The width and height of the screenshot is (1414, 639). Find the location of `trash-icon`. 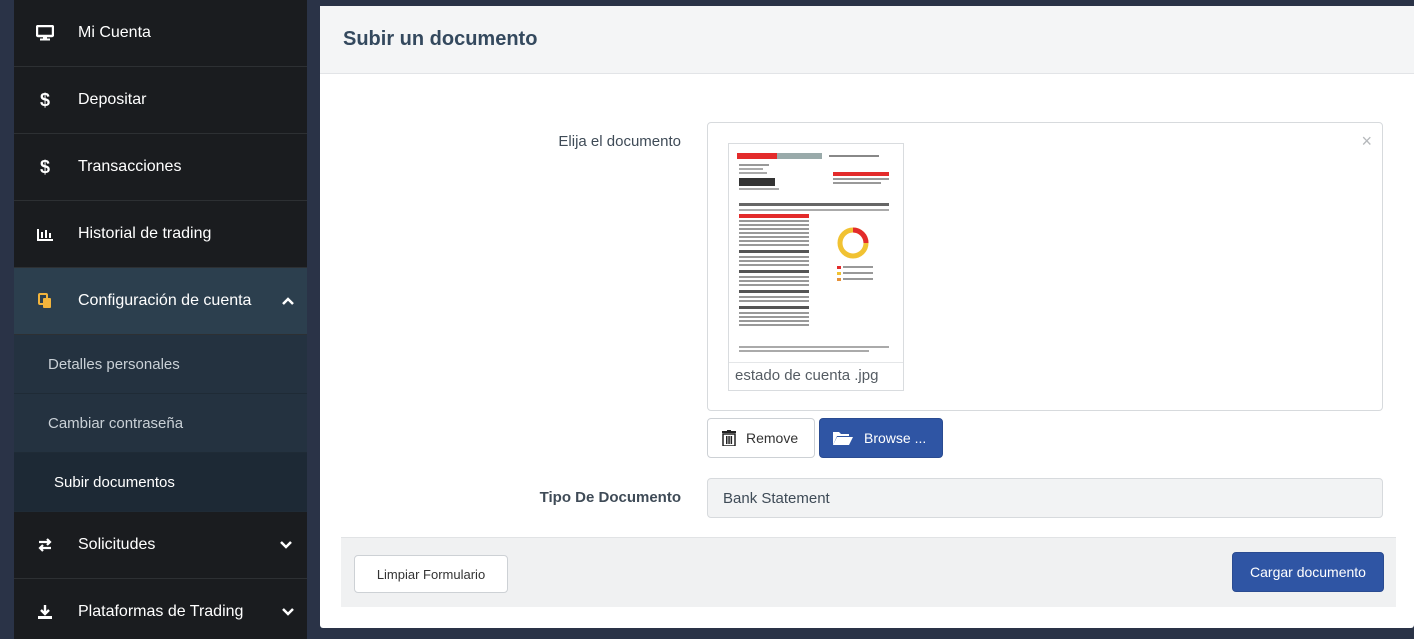

trash-icon is located at coordinates (729, 438).